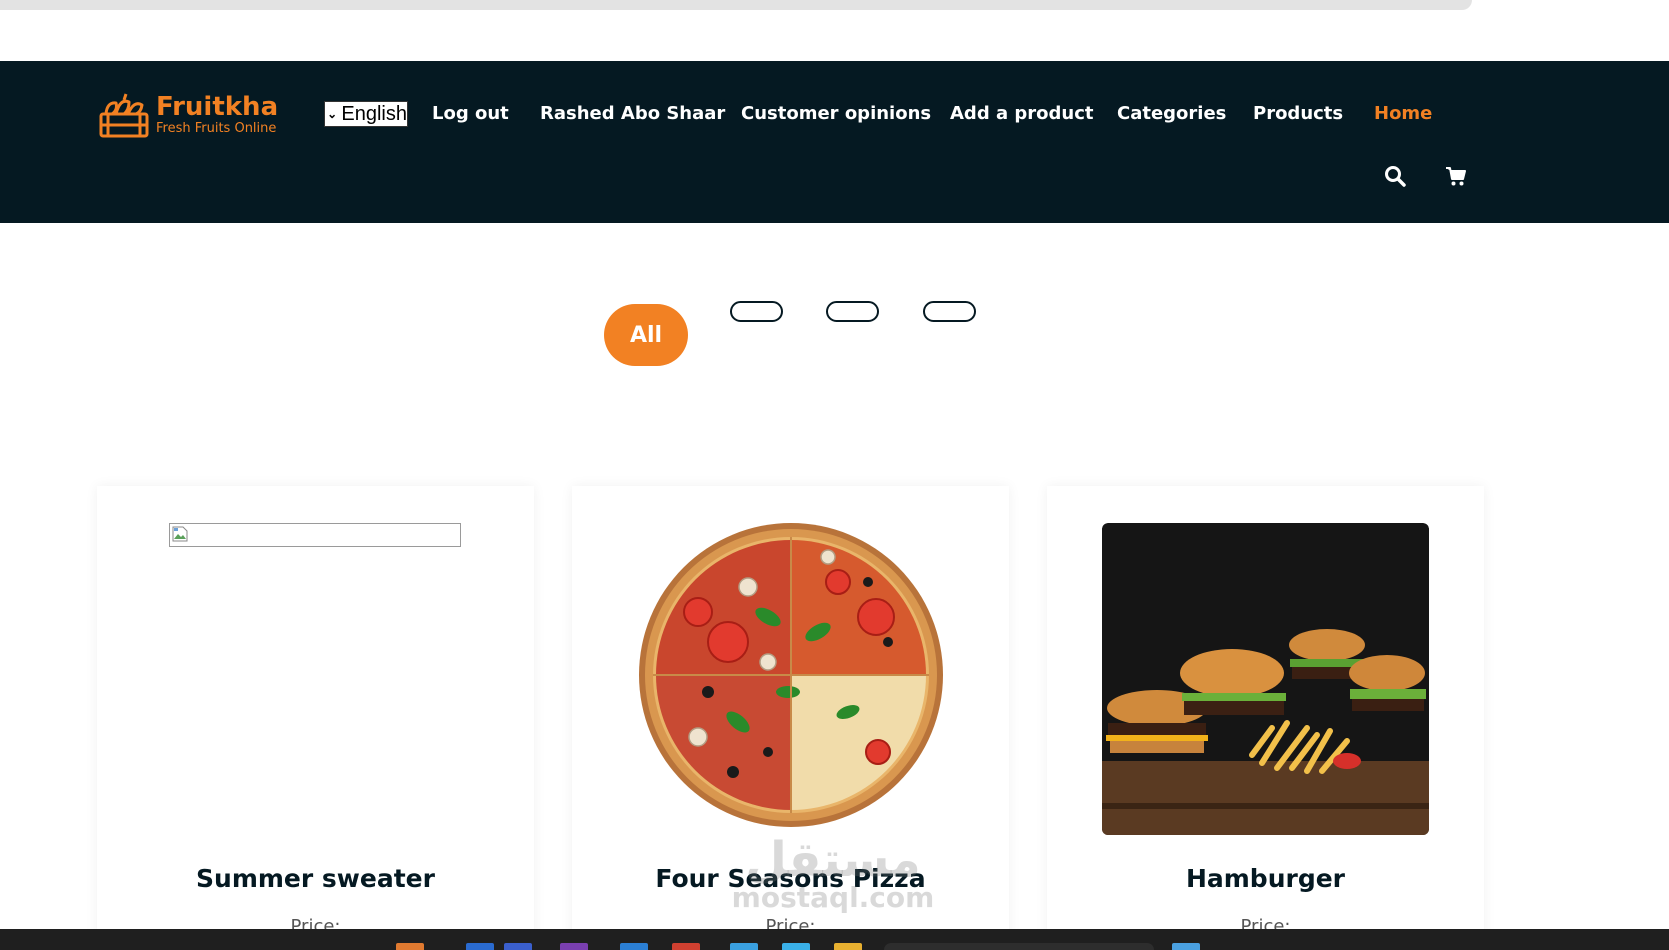 The image size is (1669, 950). Describe the element at coordinates (1395, 176) in the screenshot. I see `search-icon` at that location.